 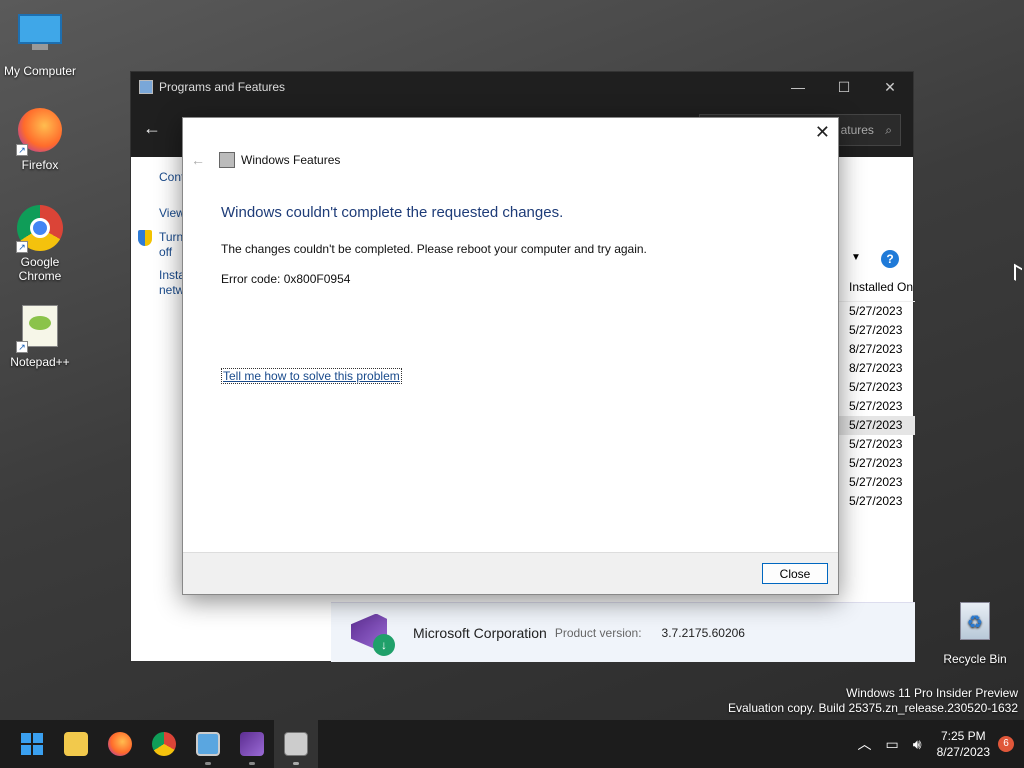 I want to click on desktop-icon-recycle-bin: ♻ Recycle Bin, so click(x=975, y=632).